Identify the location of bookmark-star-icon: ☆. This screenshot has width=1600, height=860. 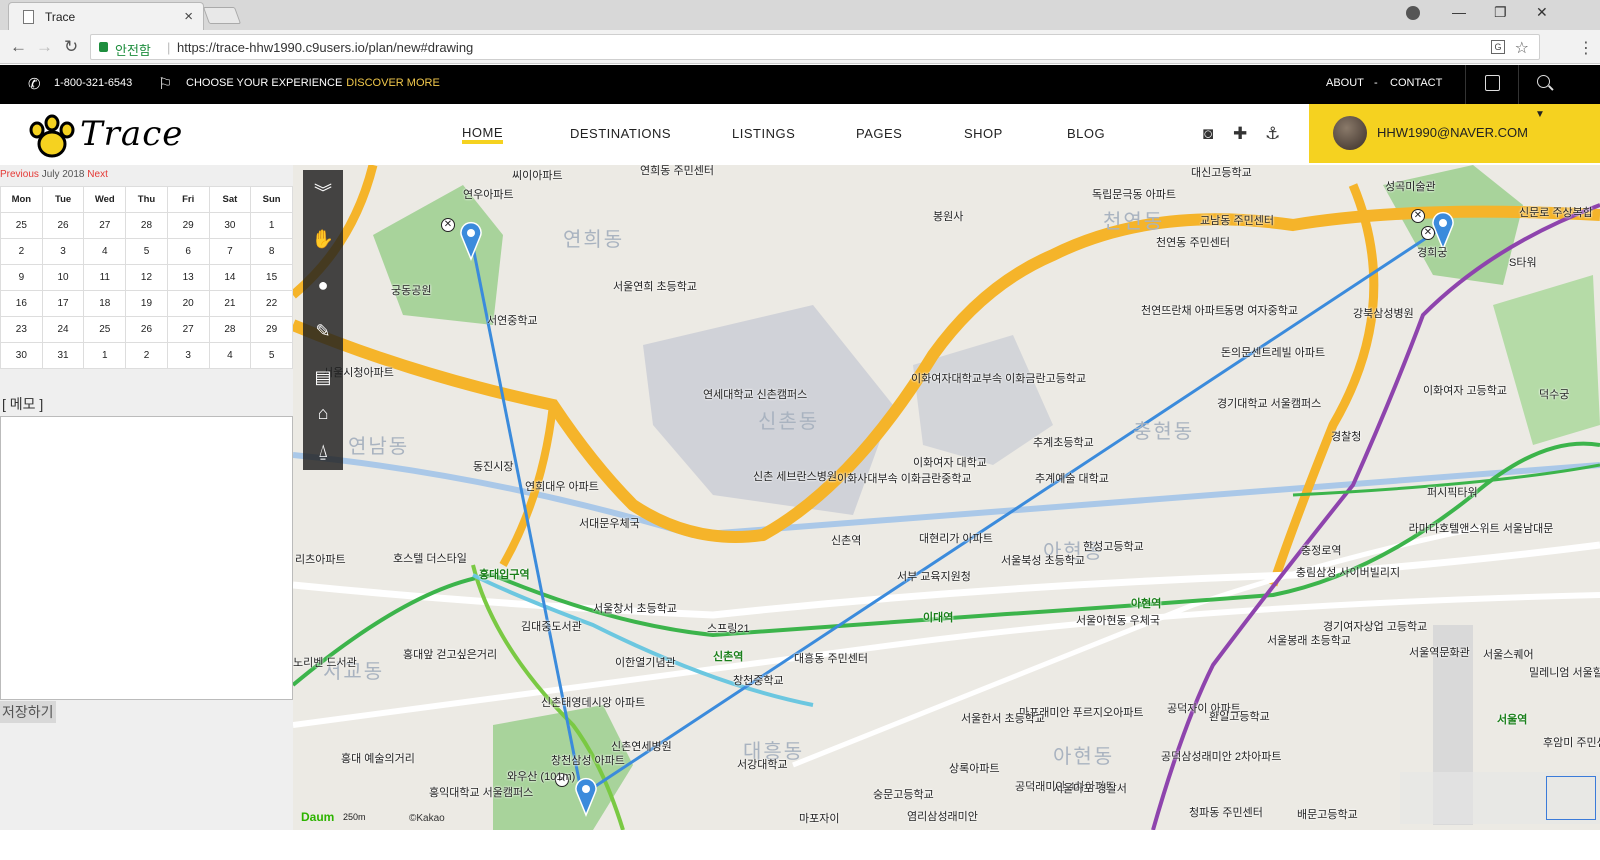
(1522, 48).